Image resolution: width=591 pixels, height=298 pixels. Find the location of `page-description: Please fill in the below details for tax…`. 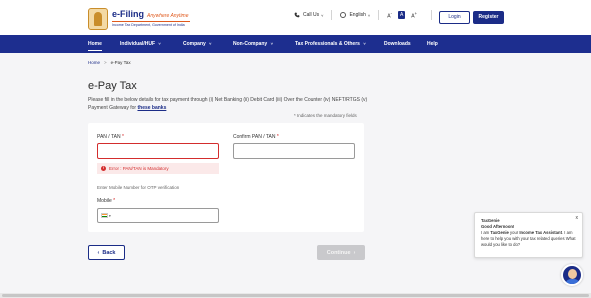

page-description: Please fill in the below details for tax… is located at coordinates (228, 104).